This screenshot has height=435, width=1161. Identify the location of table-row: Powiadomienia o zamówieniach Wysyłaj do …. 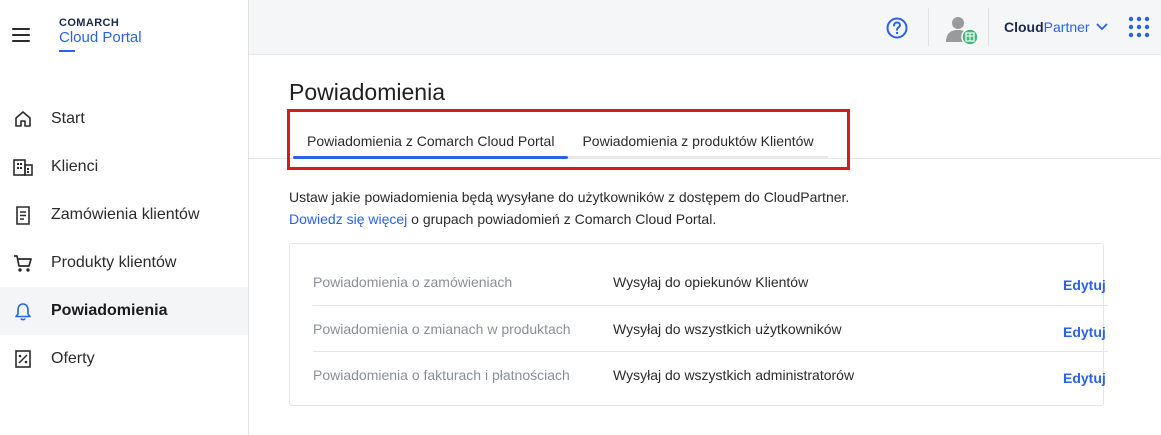
(710, 282).